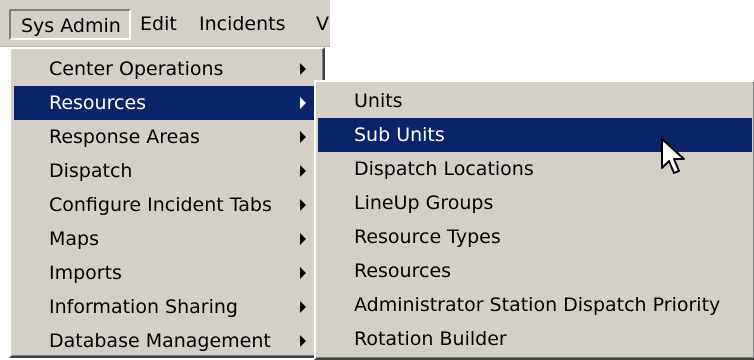  What do you see at coordinates (535, 271) in the screenshot?
I see `submenu-item-resources: Resources` at bounding box center [535, 271].